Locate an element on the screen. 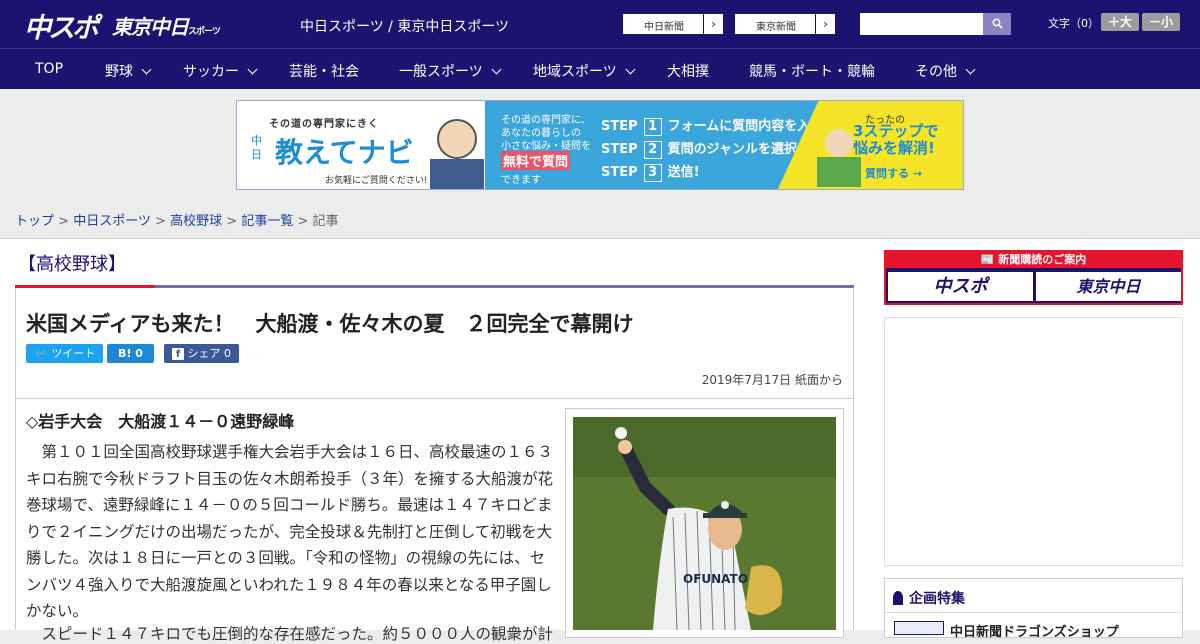 This screenshot has height=644, width=1200. banner-step-3: STEP 3 送信! is located at coordinates (650, 171).